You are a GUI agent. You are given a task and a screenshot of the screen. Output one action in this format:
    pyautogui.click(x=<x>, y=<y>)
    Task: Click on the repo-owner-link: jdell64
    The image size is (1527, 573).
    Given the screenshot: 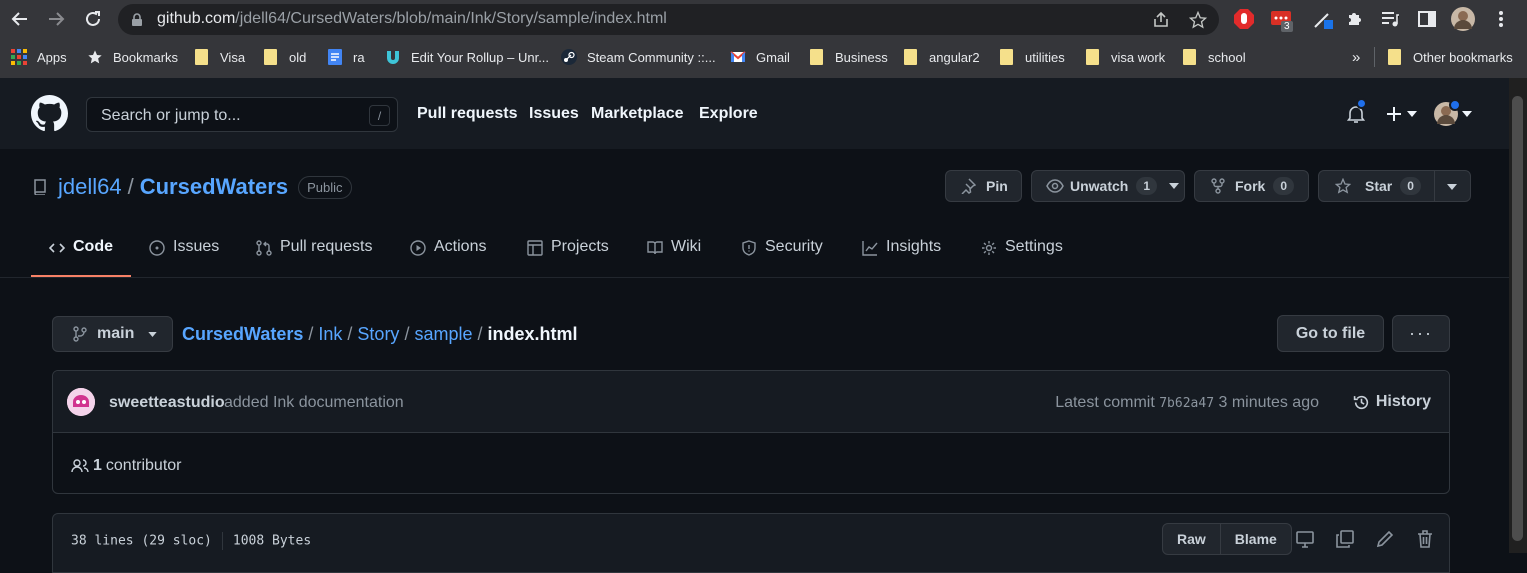 What is the action you would take?
    pyautogui.click(x=90, y=187)
    